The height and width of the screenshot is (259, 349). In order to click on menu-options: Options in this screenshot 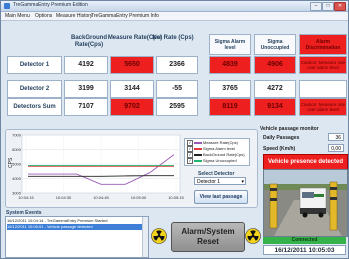, I will do `click(43, 16)`.